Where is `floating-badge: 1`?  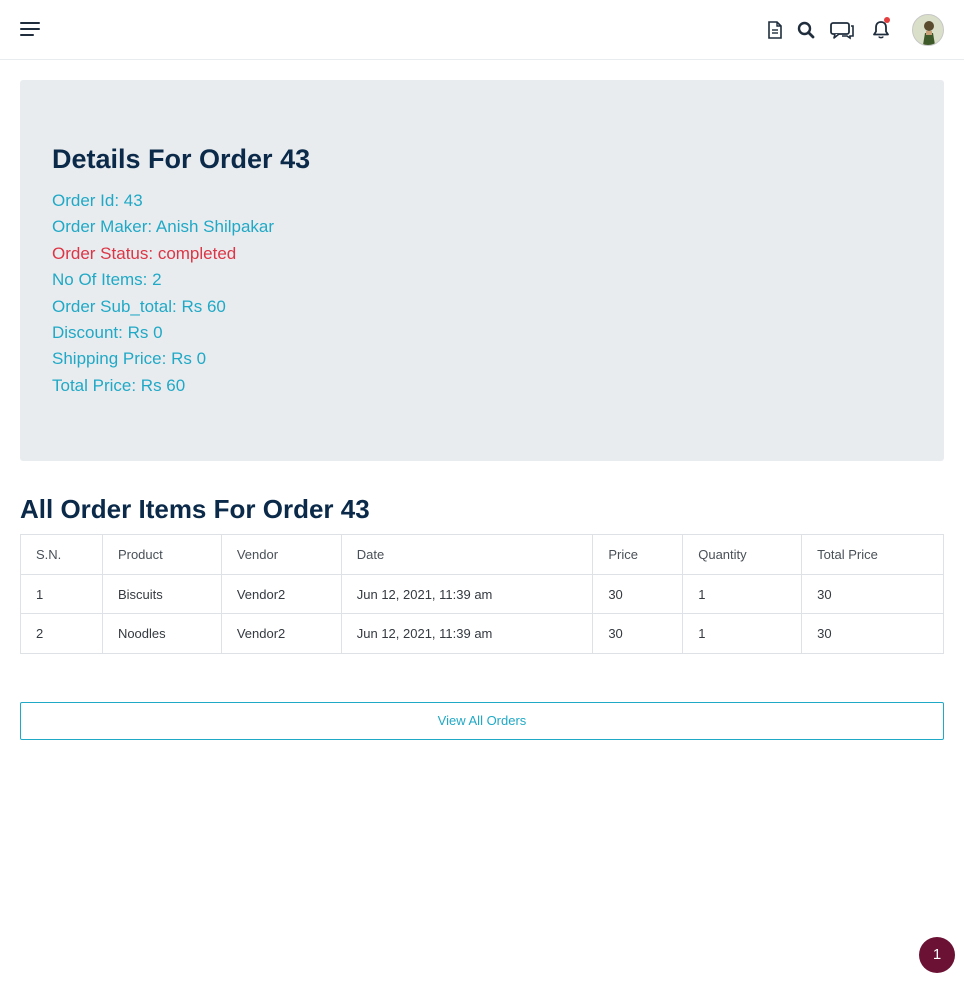
floating-badge: 1 is located at coordinates (937, 955).